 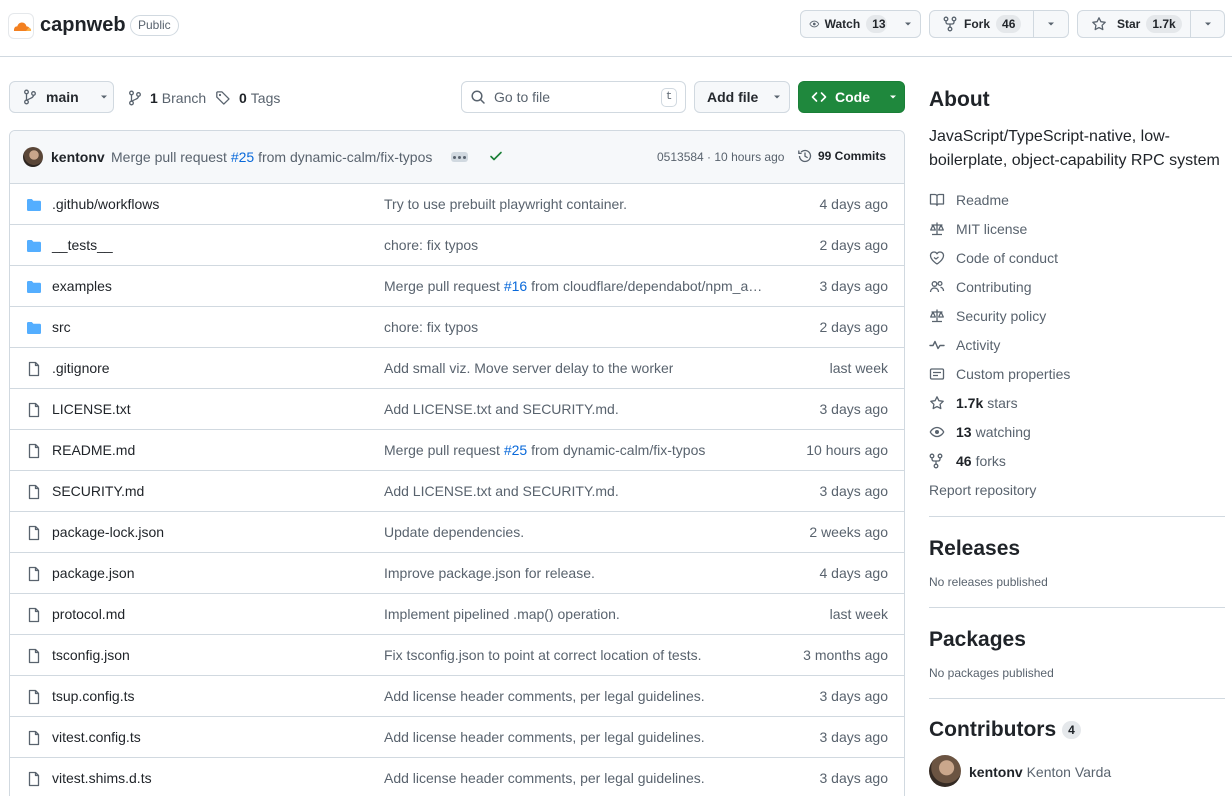 I want to click on commit-details-toggle, so click(x=459, y=157).